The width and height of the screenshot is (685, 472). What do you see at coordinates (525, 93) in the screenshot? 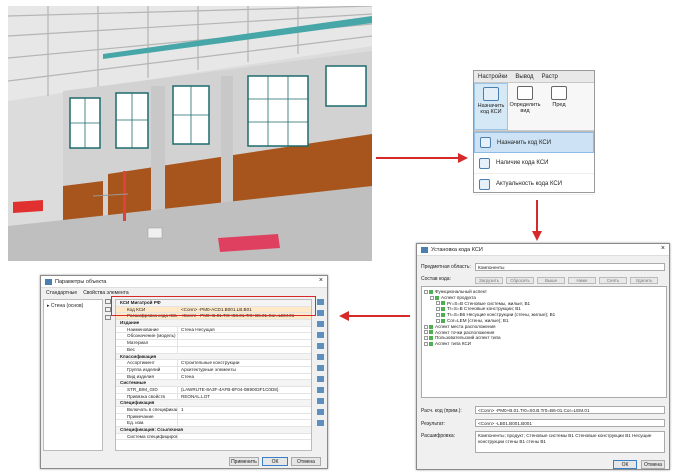
I see `define-view-icon` at bounding box center [525, 93].